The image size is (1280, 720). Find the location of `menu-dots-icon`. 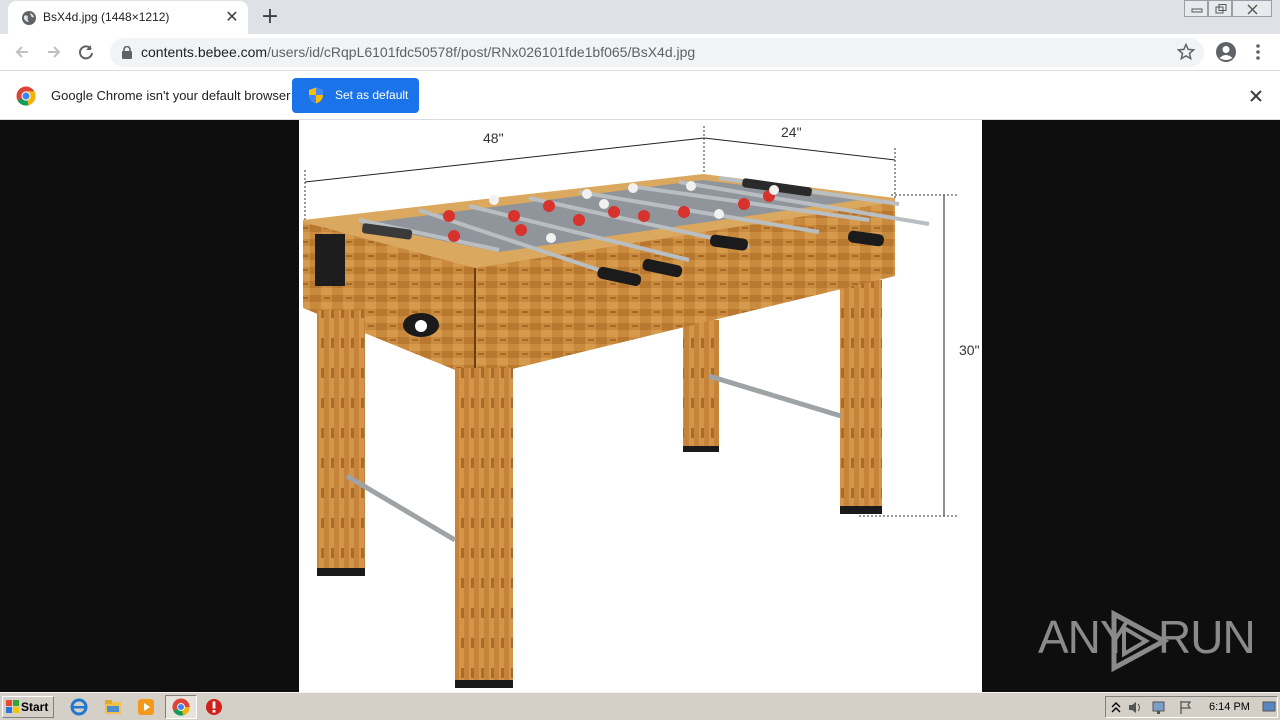

menu-dots-icon is located at coordinates (1258, 52).